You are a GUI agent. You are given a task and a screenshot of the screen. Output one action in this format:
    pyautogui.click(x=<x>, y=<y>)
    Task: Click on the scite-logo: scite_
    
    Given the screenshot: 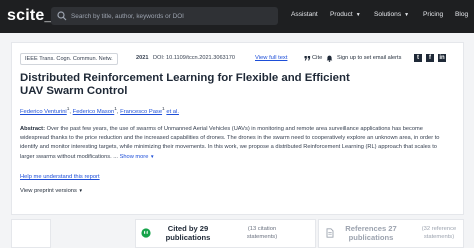 What is the action you would take?
    pyautogui.click(x=30, y=16)
    